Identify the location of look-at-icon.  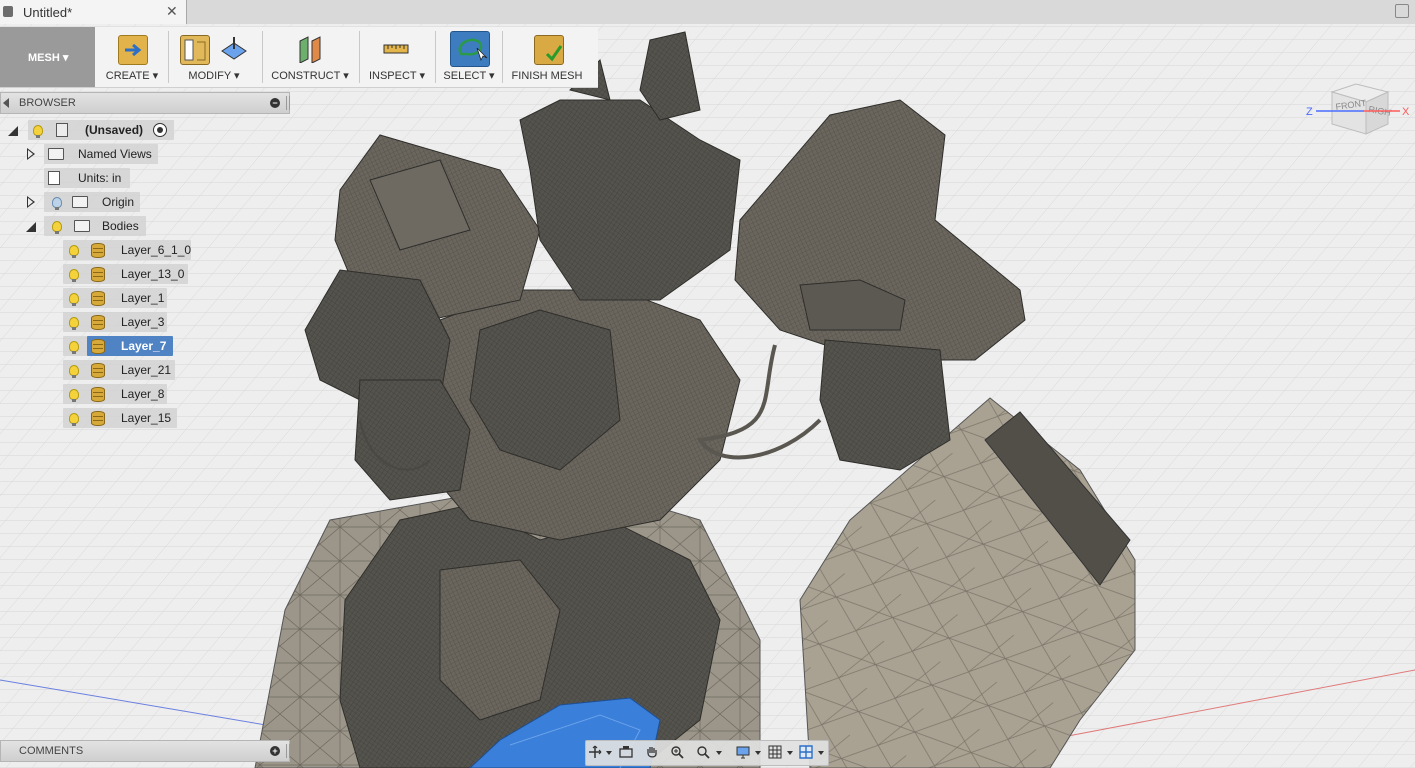
(626, 752).